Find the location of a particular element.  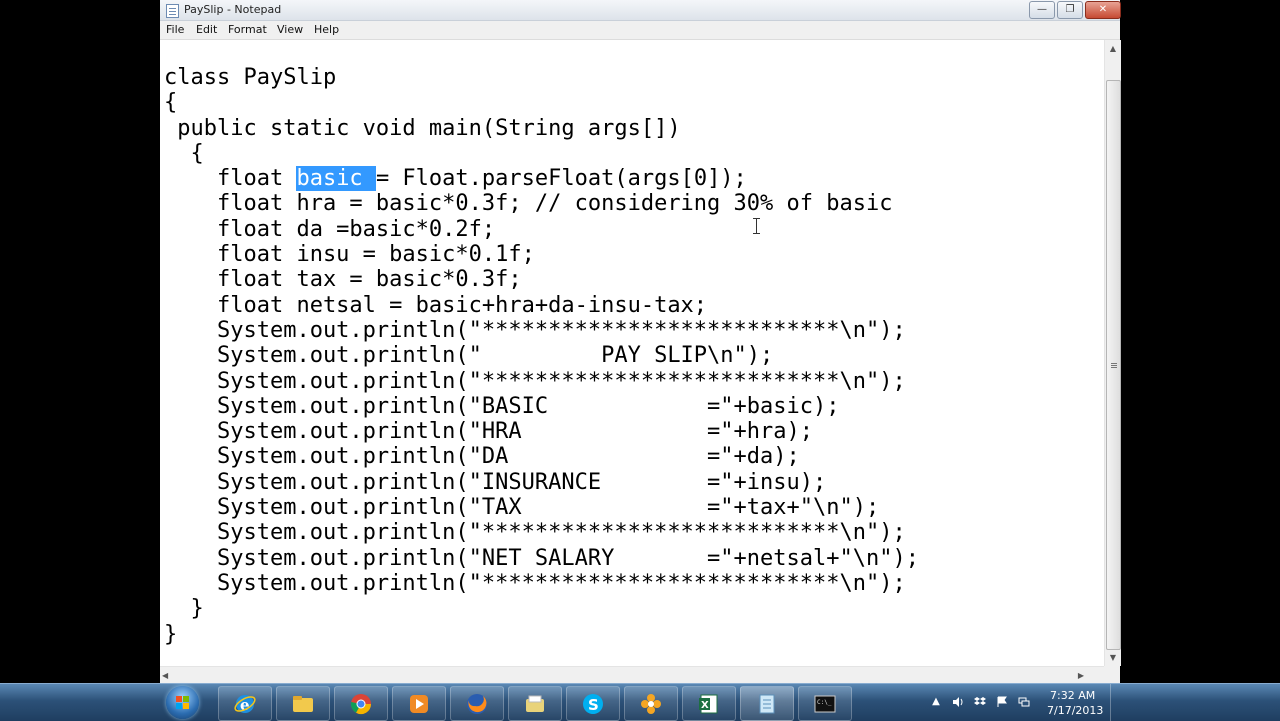

taskbar-command-prompt: C:\_ is located at coordinates (825, 703).